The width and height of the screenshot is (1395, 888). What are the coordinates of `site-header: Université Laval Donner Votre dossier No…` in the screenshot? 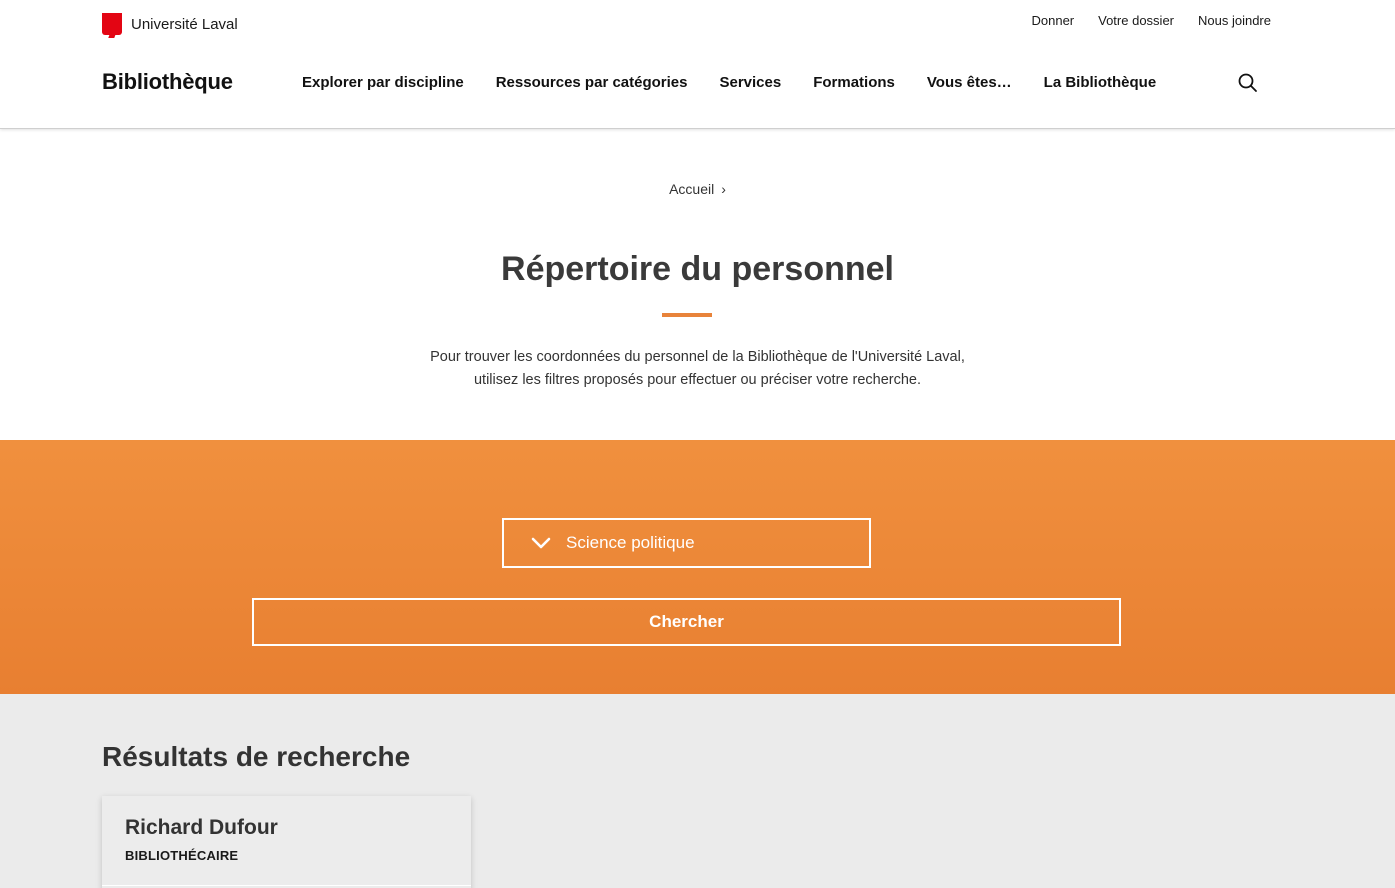 It's located at (697, 64).